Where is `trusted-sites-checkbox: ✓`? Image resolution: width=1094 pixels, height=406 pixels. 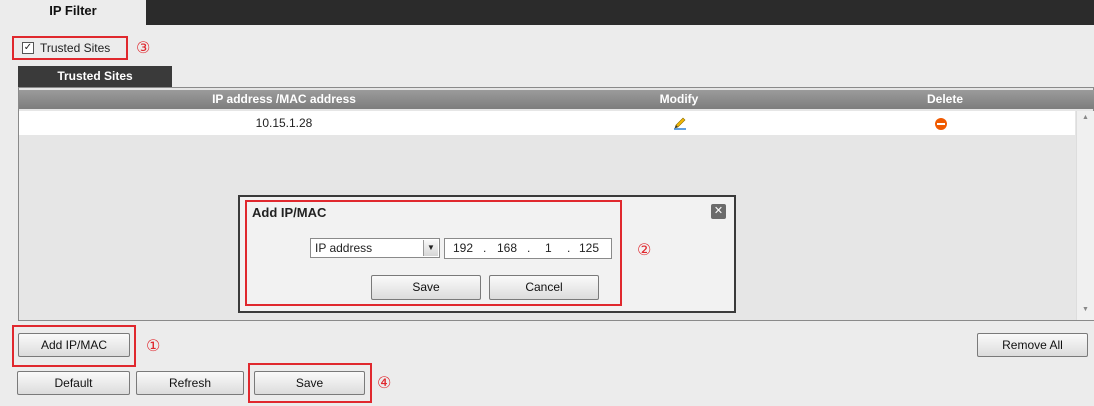
trusted-sites-checkbox: ✓ is located at coordinates (28, 48).